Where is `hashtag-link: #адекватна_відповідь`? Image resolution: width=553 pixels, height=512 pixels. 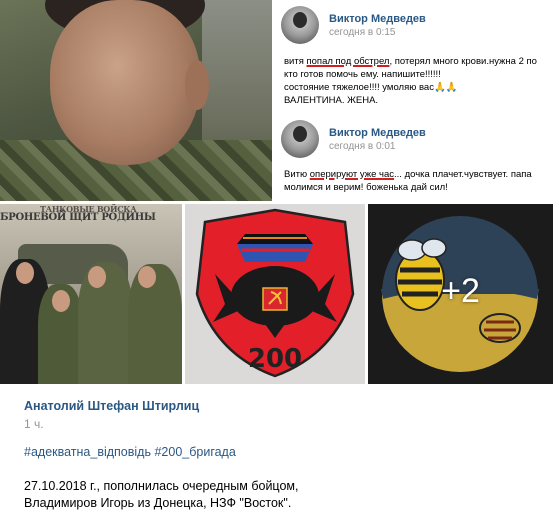
hashtag-link: #адекватна_відповідь is located at coordinates (87, 452).